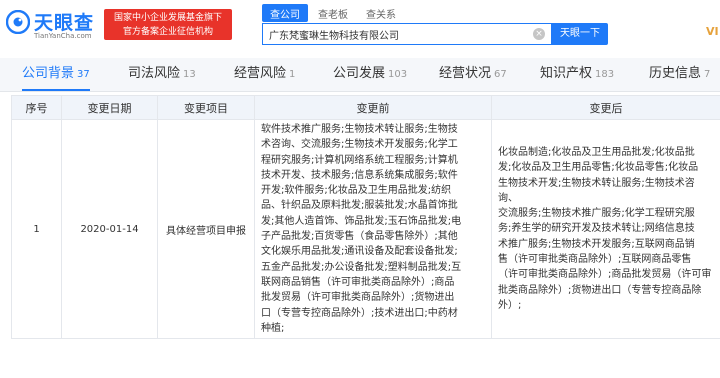  I want to click on tianyancha-logo: 天眼查 TianYanCha.com, so click(52, 25).